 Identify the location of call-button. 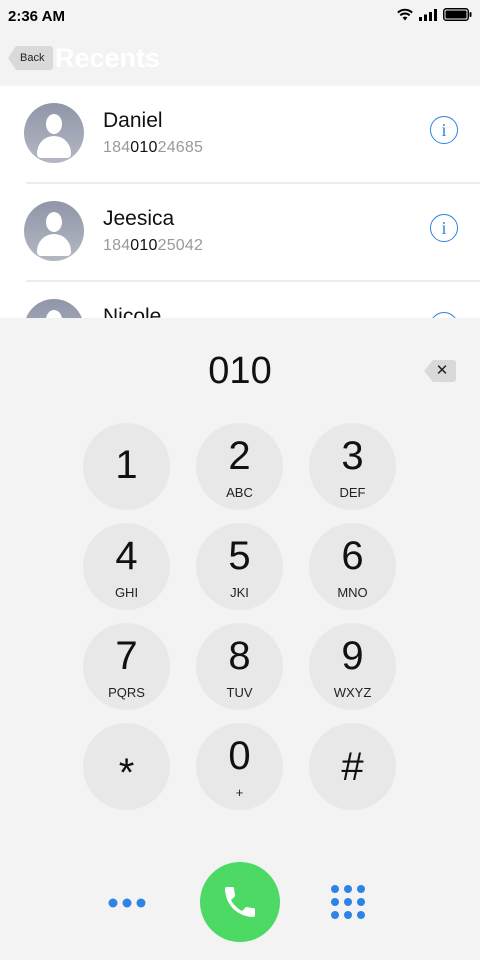
(240, 902).